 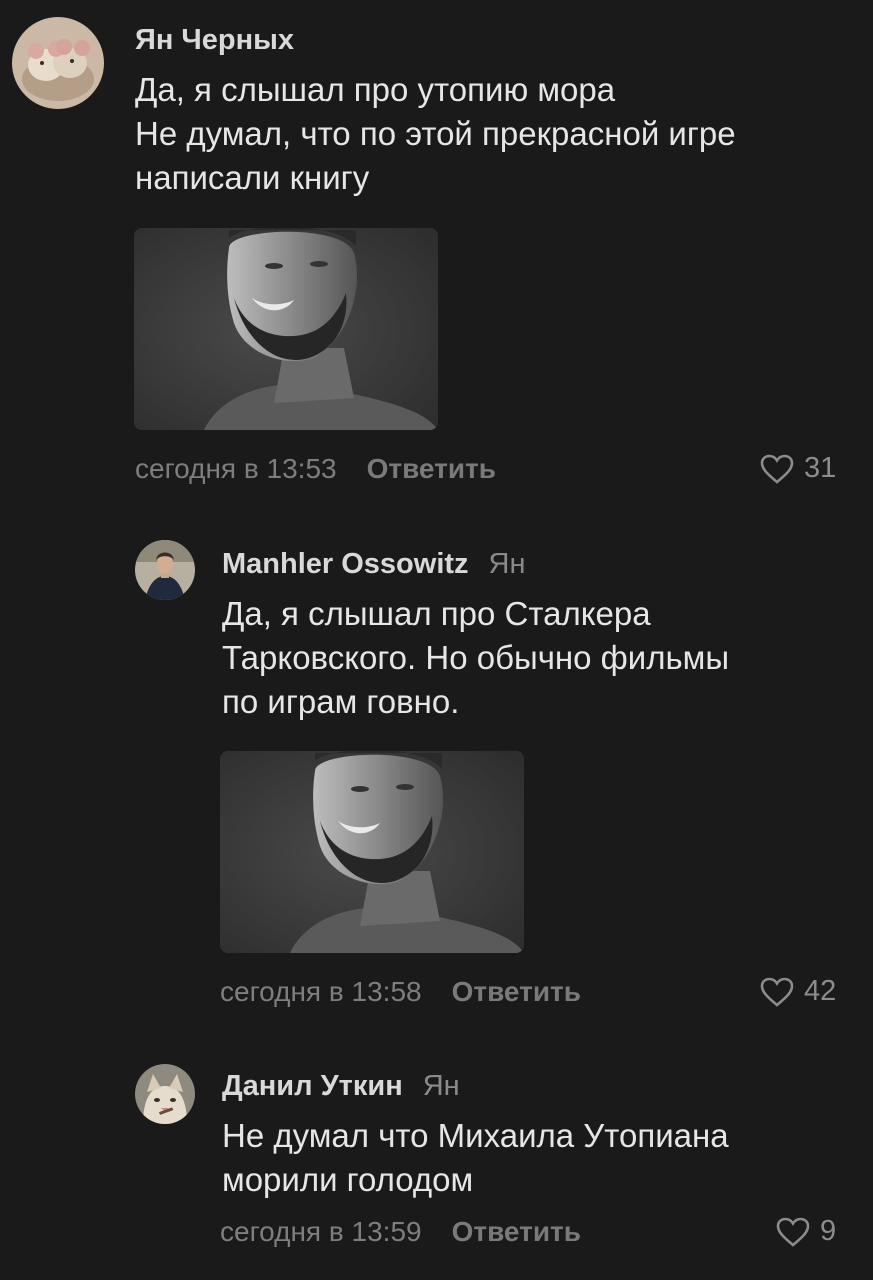 What do you see at coordinates (345, 564) in the screenshot?
I see `author-name: Manhler Ossowitz` at bounding box center [345, 564].